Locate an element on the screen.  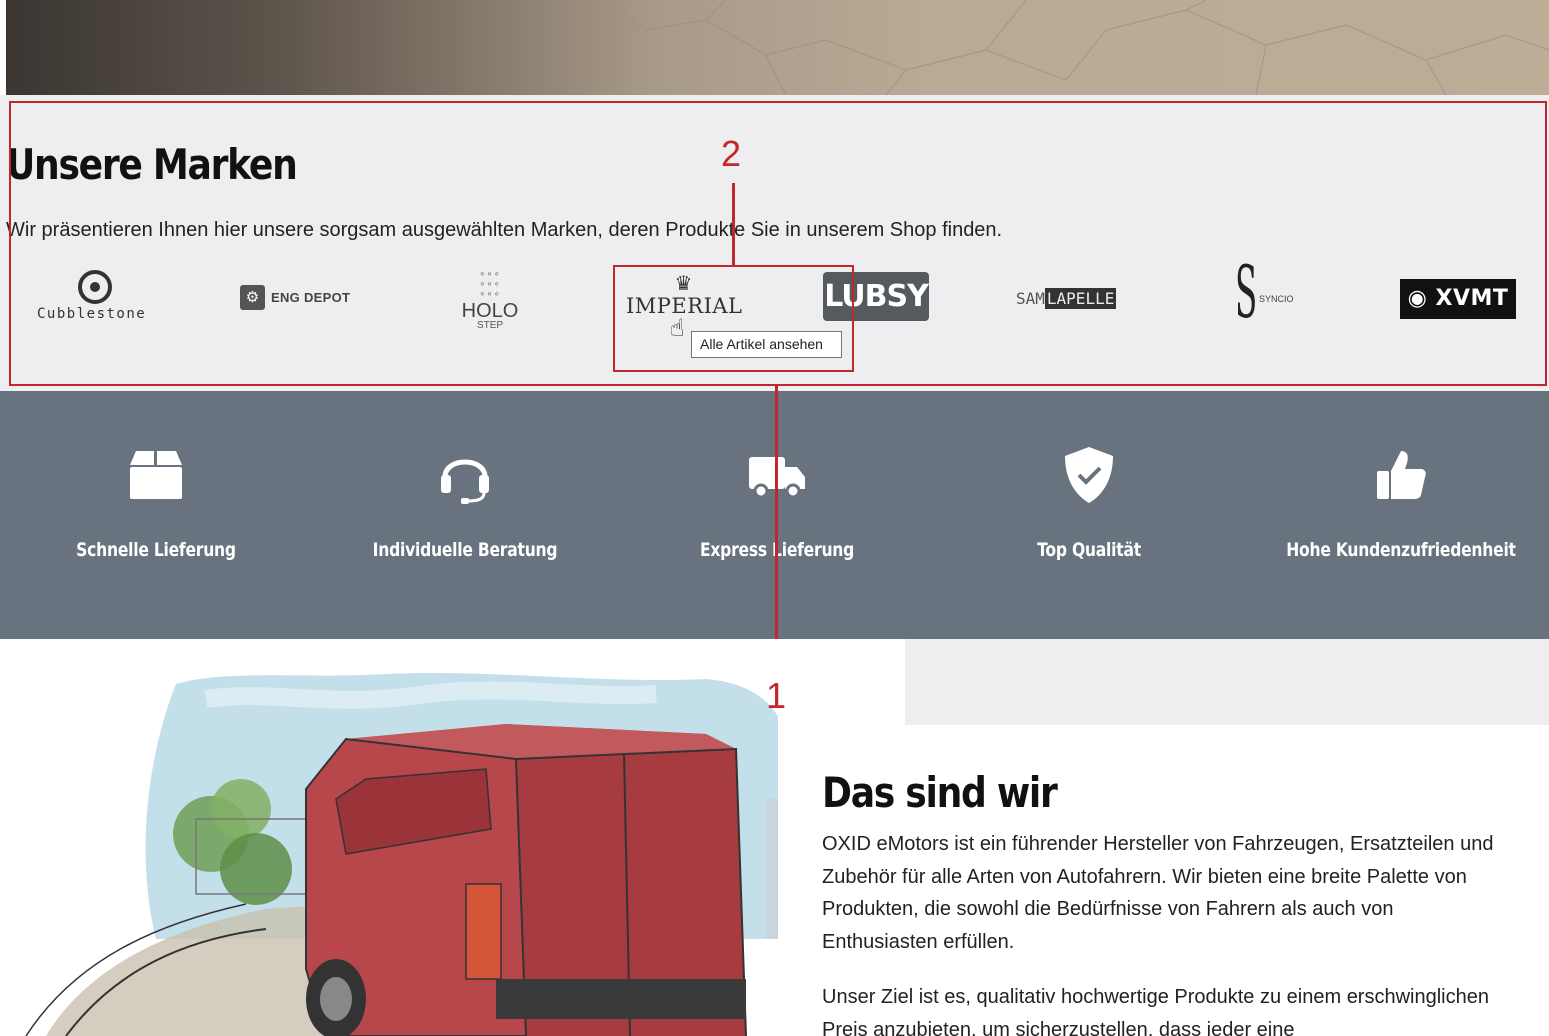
about-title: Das sind wir is located at coordinates (940, 792).